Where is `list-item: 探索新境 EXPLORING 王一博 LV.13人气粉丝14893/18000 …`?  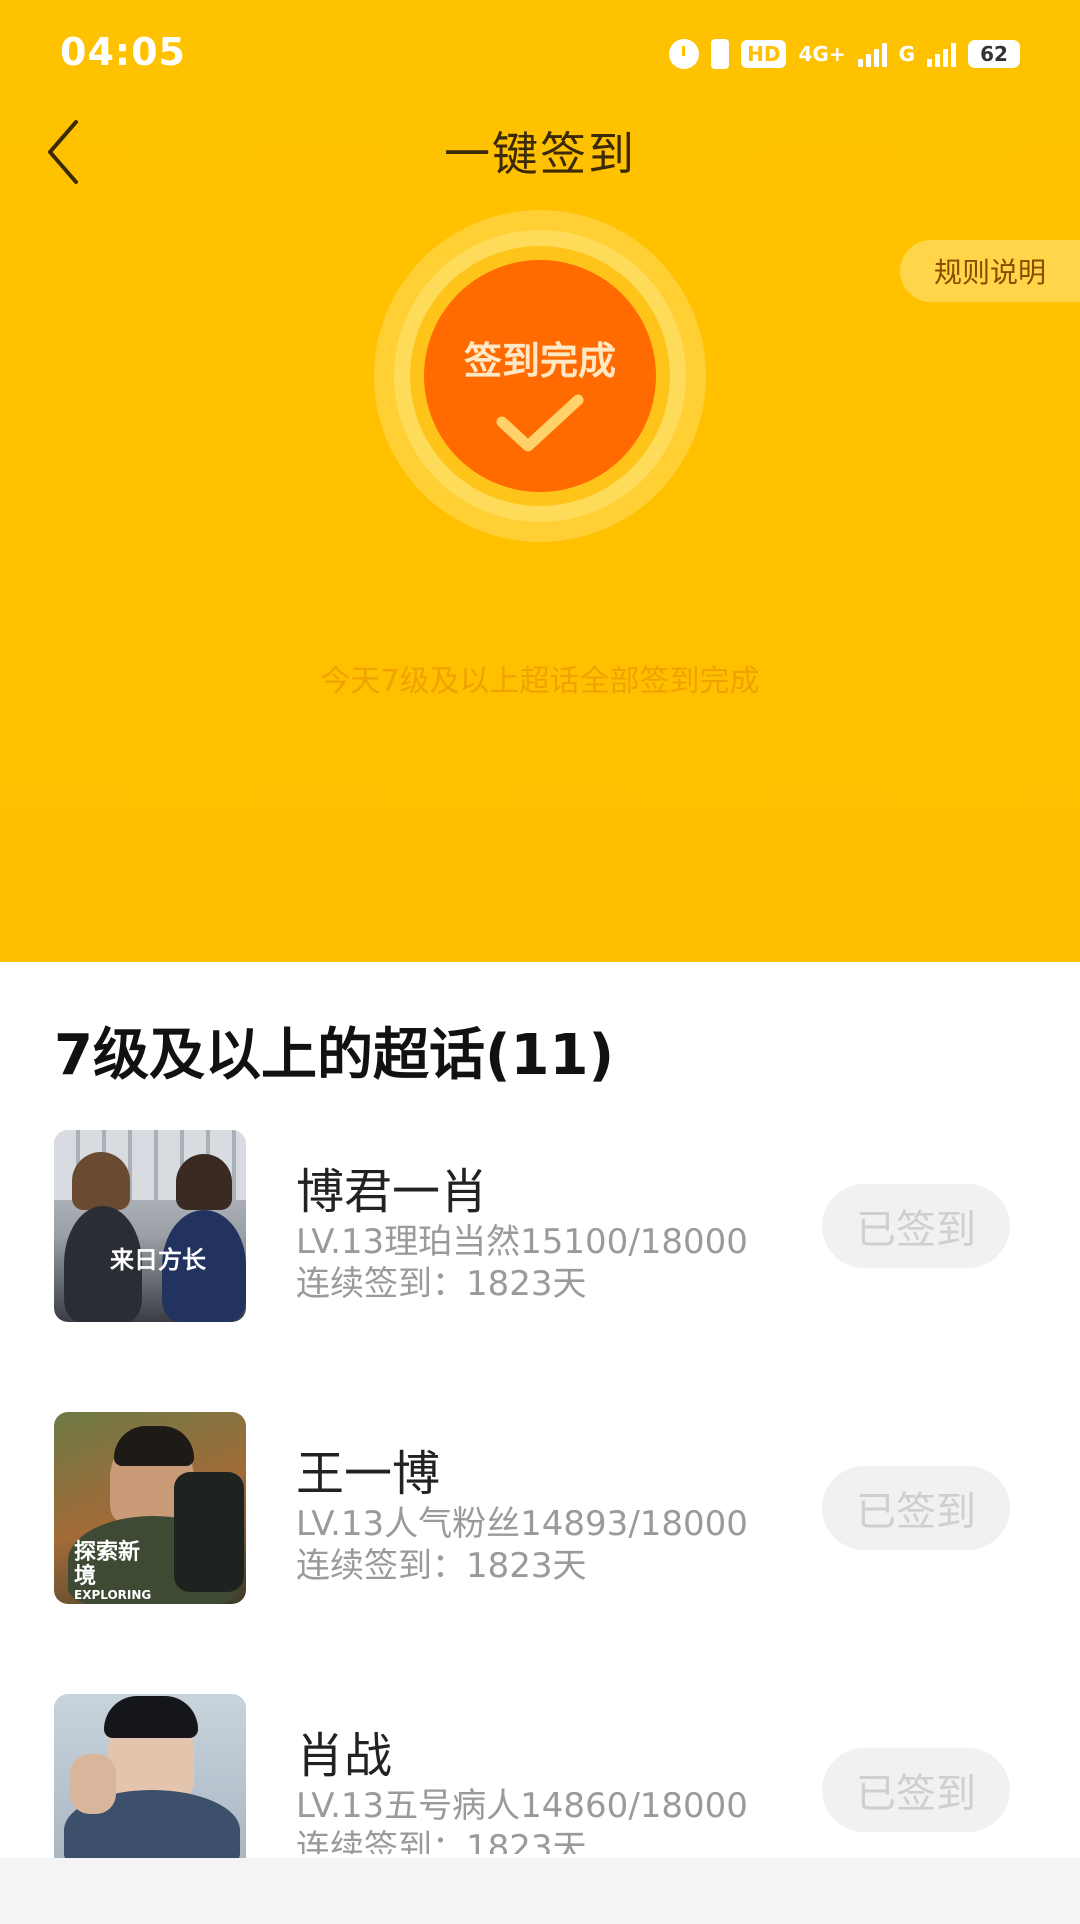
list-item: 探索新境 EXPLORING 王一博 LV.13人气粉丝14893/18000 … is located at coordinates (540, 1510).